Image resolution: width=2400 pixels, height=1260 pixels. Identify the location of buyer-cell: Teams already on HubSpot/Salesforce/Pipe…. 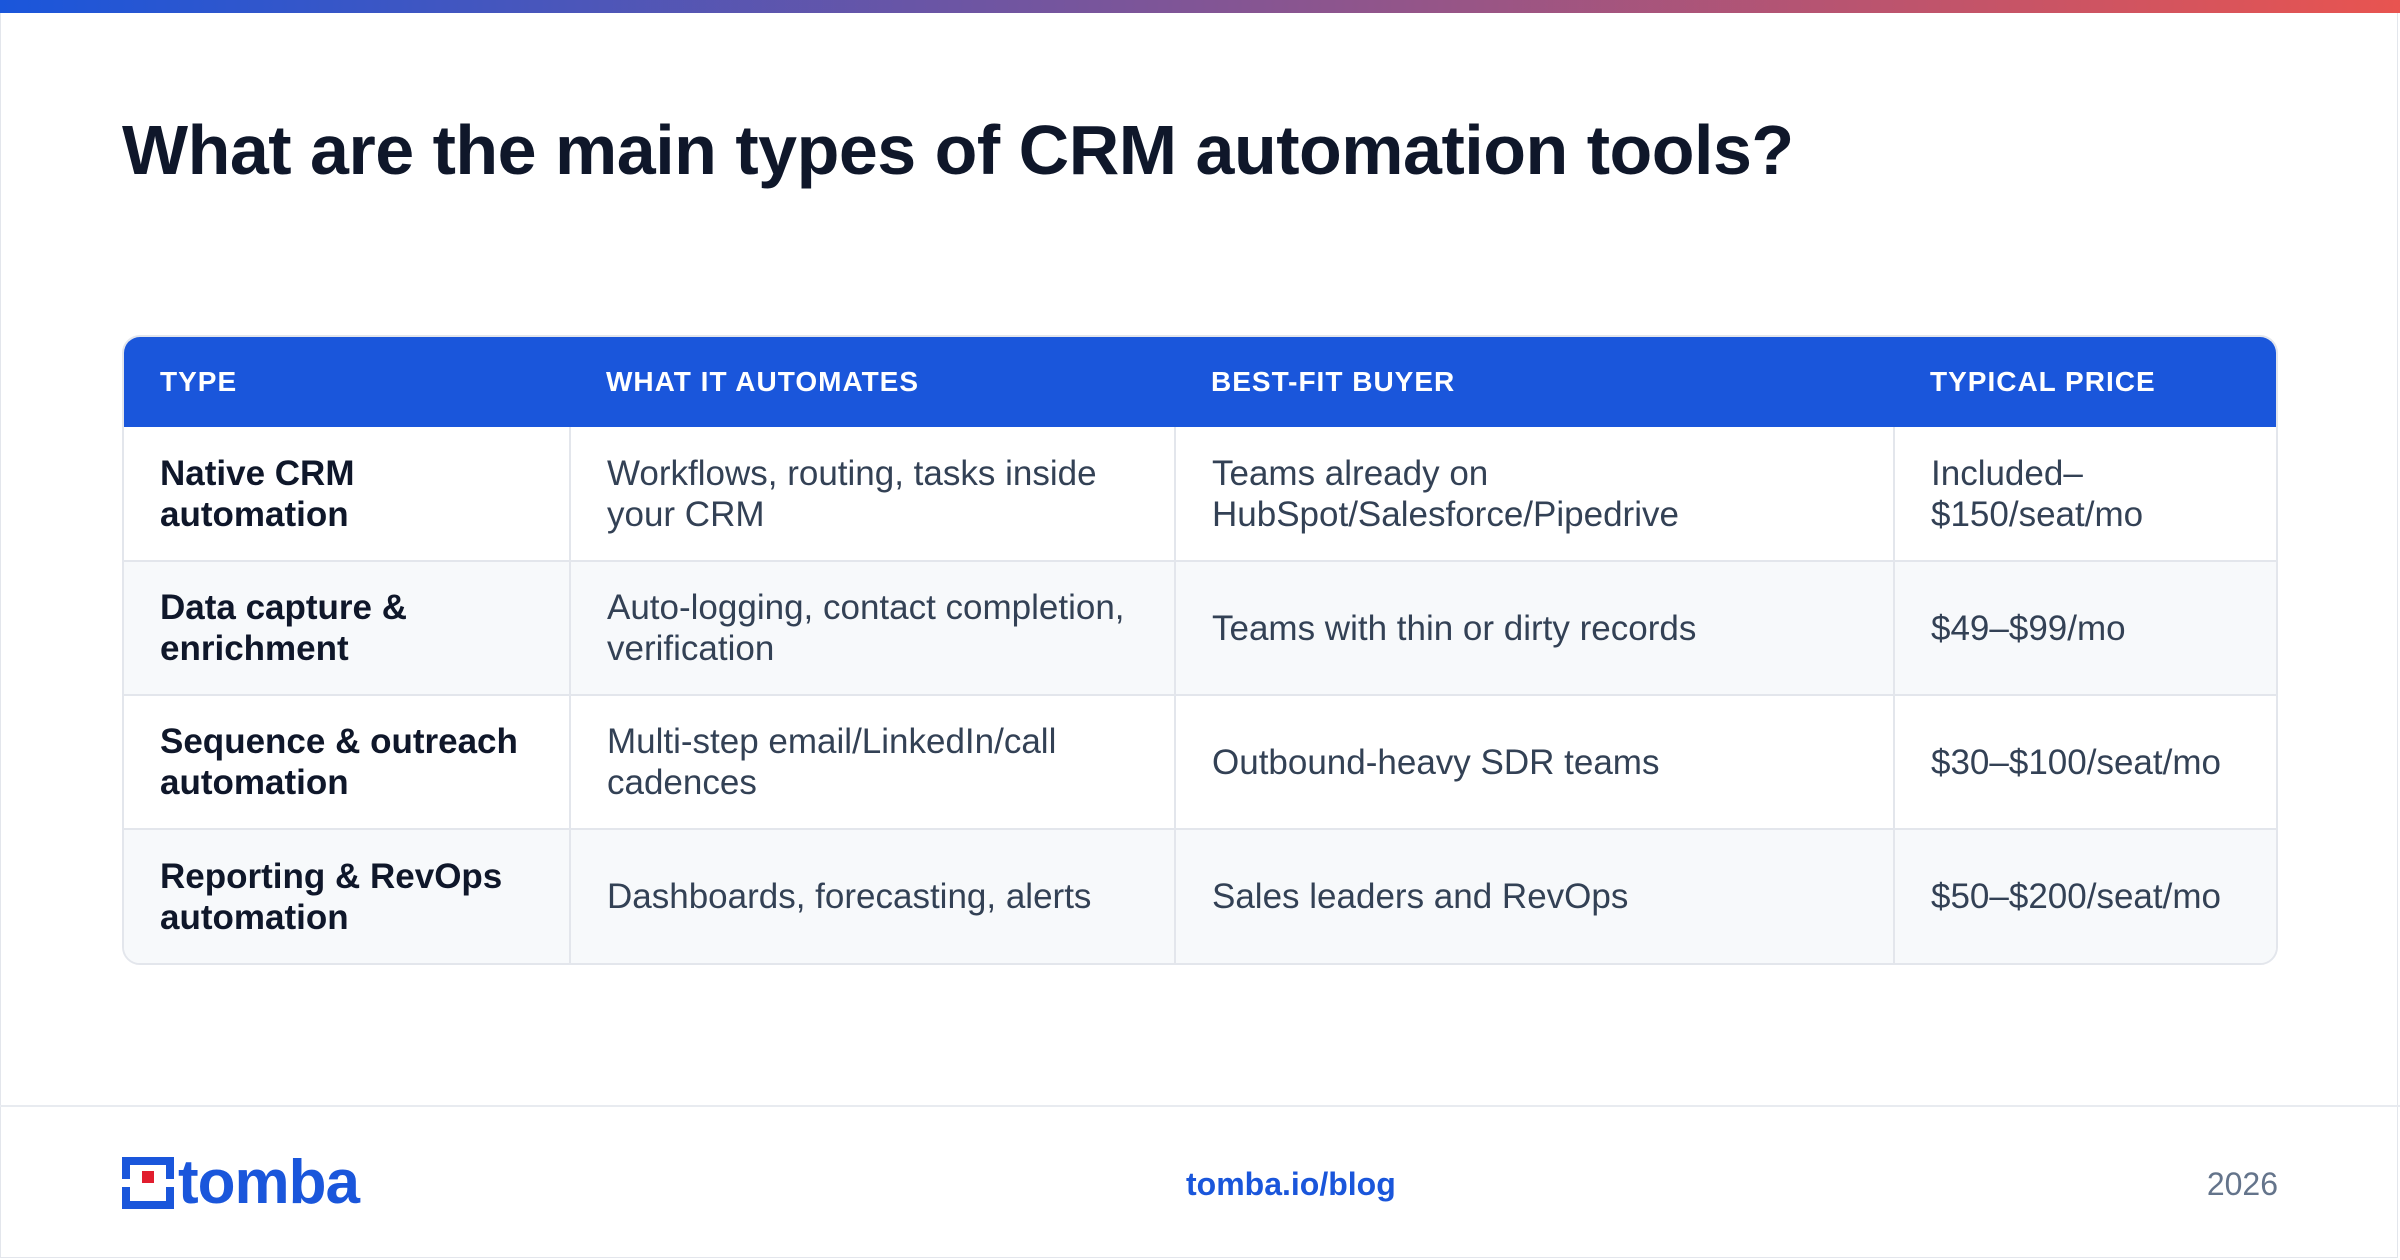
(1534, 494).